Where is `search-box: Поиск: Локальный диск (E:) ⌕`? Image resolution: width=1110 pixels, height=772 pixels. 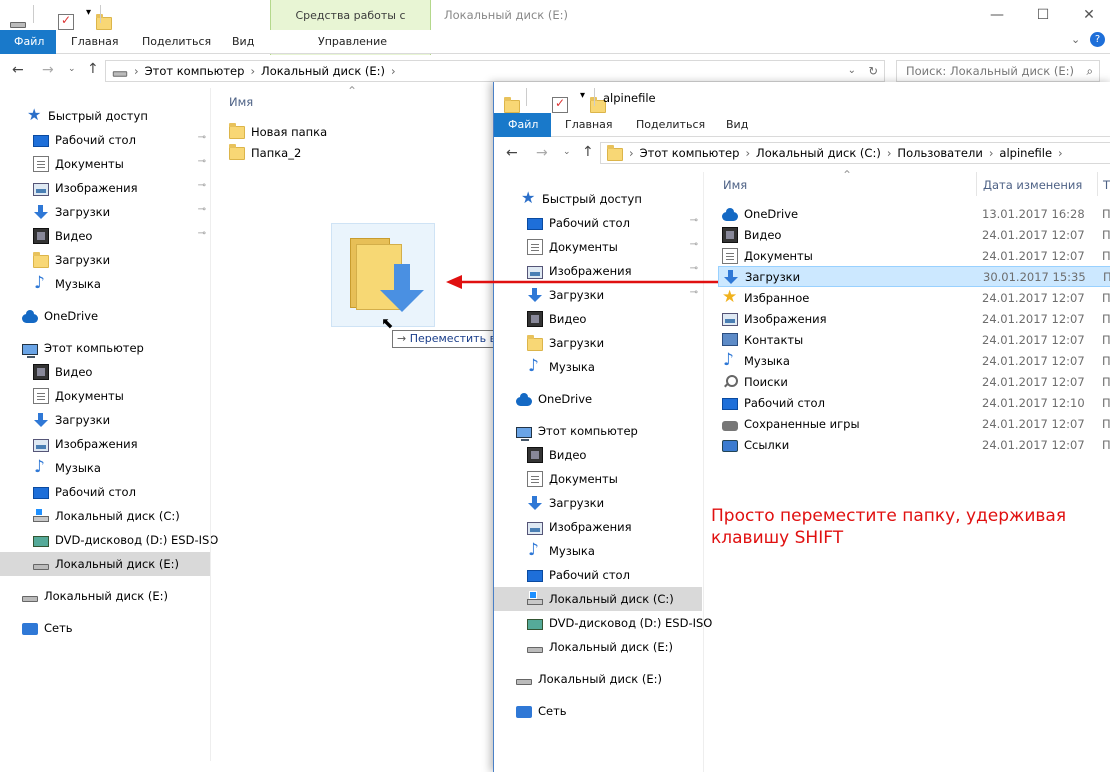
search-box: Поиск: Локальный диск (E:) ⌕ is located at coordinates (998, 71).